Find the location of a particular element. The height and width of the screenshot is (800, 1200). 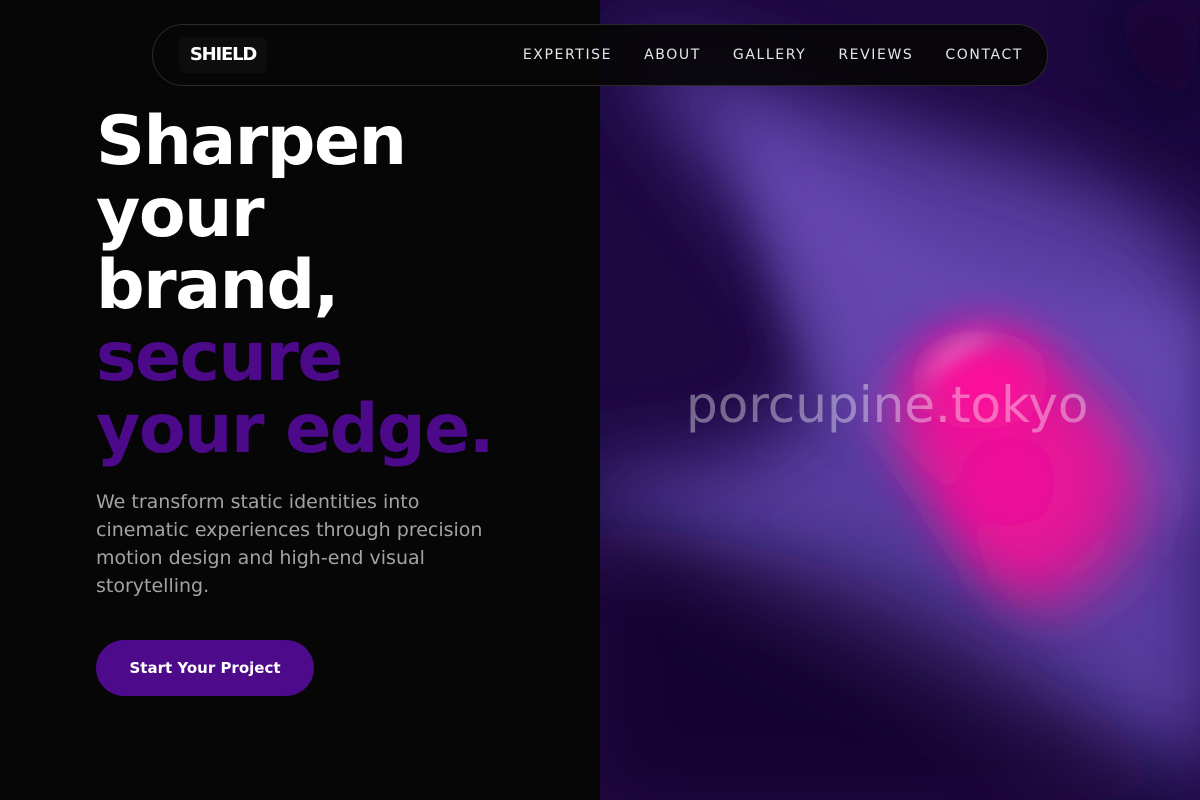

start-project-button: Start Your Project is located at coordinates (205, 668).